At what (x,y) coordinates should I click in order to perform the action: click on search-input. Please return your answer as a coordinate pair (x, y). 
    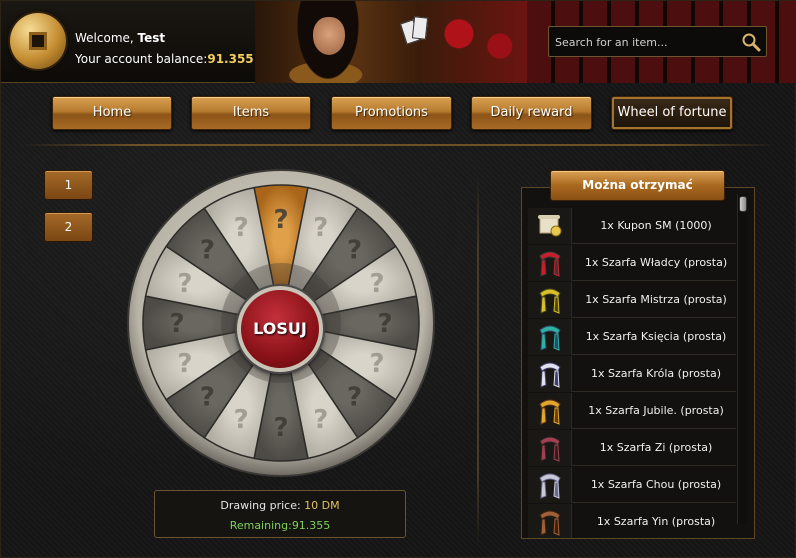
    Looking at the image, I should click on (645, 42).